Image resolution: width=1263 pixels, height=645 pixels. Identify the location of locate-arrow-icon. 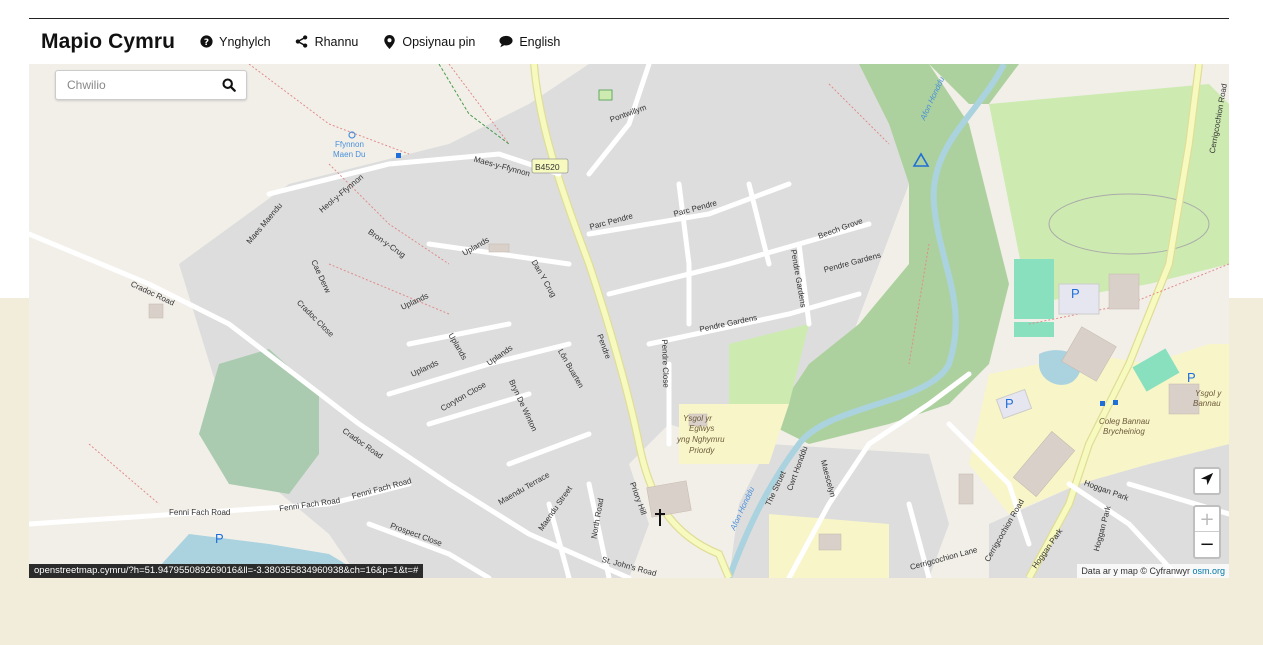
(1207, 481).